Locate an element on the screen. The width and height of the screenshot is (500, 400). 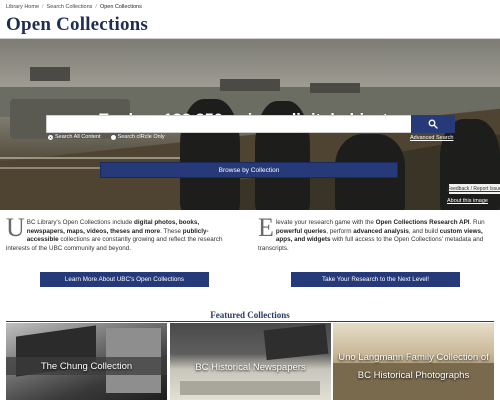
dropcap: E is located at coordinates (266, 227).